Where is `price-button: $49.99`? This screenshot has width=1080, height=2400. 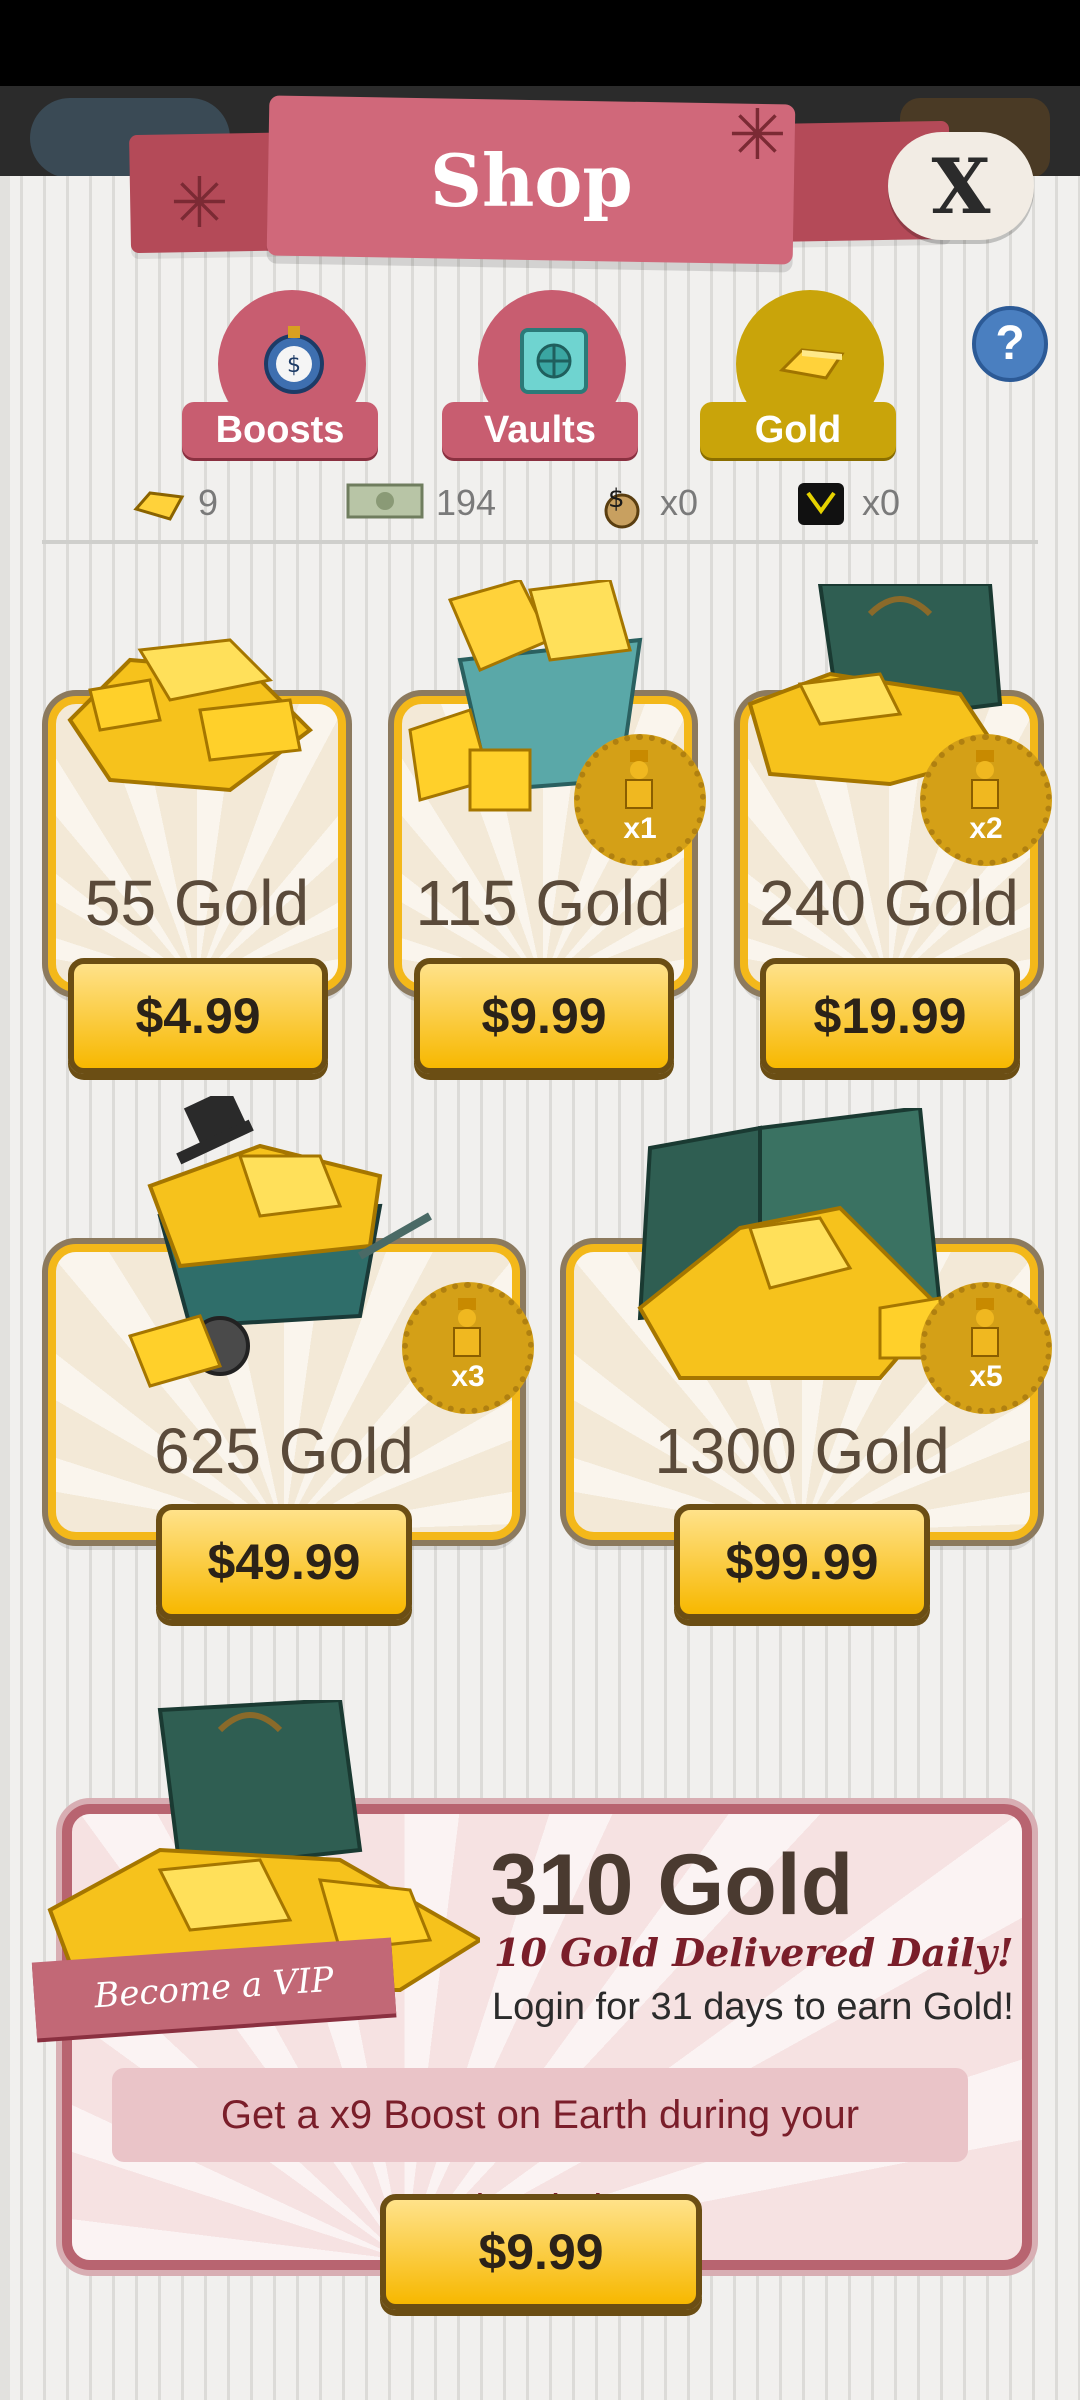
price-button: $49.99 is located at coordinates (284, 1562).